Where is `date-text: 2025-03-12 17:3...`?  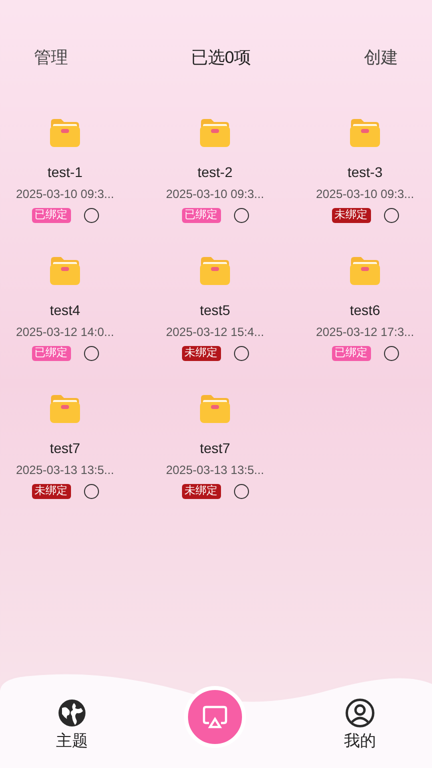
date-text: 2025-03-12 17:3... is located at coordinates (365, 332).